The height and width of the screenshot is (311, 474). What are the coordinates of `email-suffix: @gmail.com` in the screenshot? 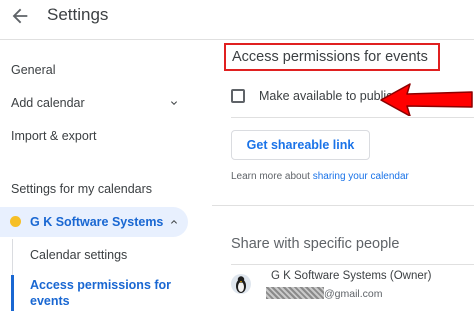 It's located at (353, 294).